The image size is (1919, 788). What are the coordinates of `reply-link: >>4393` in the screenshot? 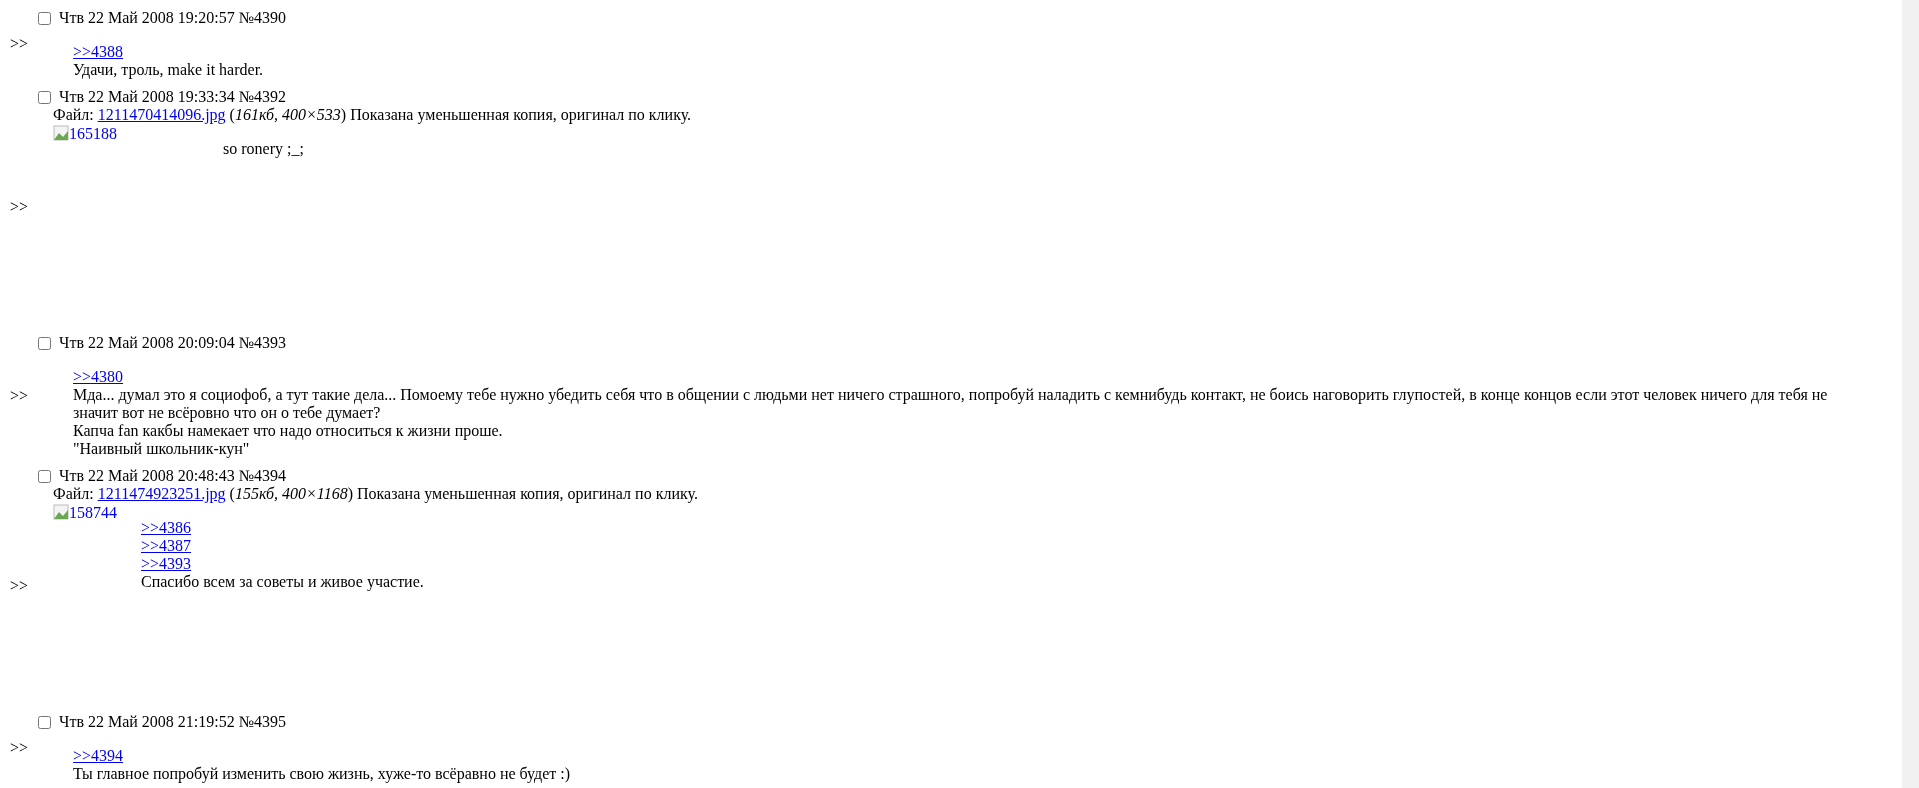 It's located at (166, 563).